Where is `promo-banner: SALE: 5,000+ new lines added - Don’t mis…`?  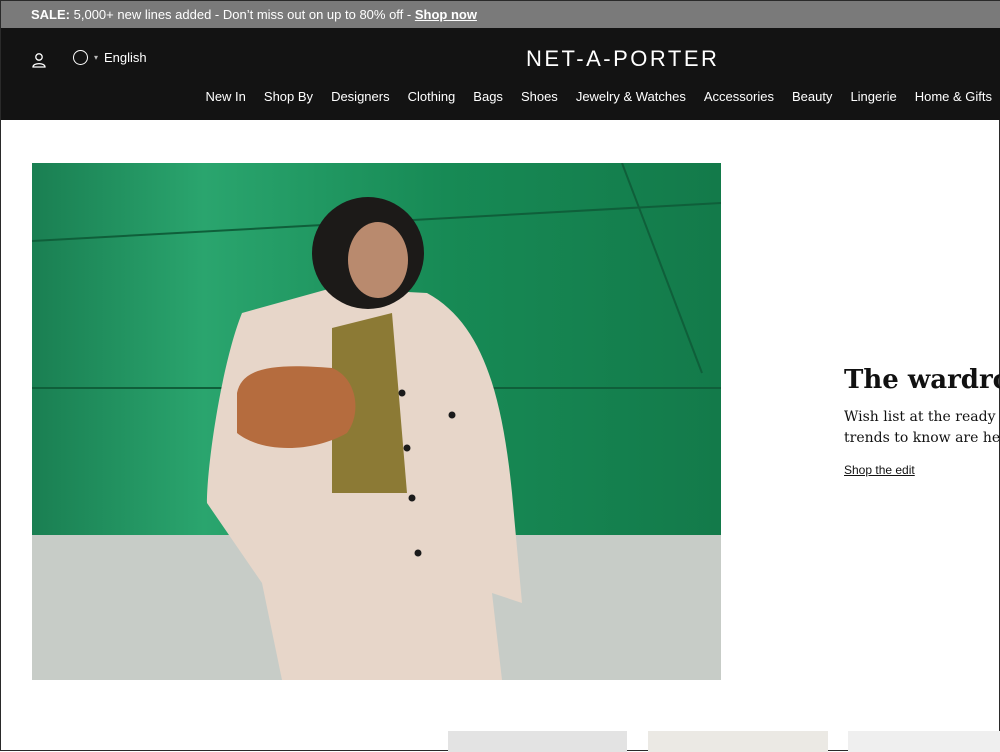 promo-banner: SALE: 5,000+ new lines added - Don’t mis… is located at coordinates (500, 14).